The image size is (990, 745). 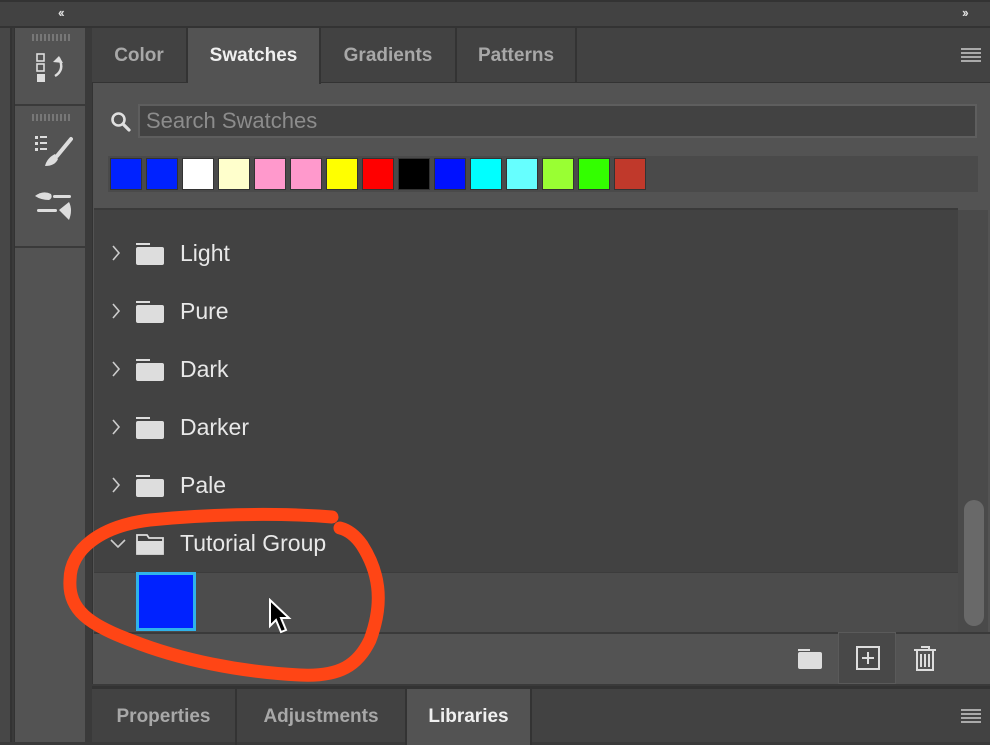 I want to click on new-group-button, so click(x=810, y=658).